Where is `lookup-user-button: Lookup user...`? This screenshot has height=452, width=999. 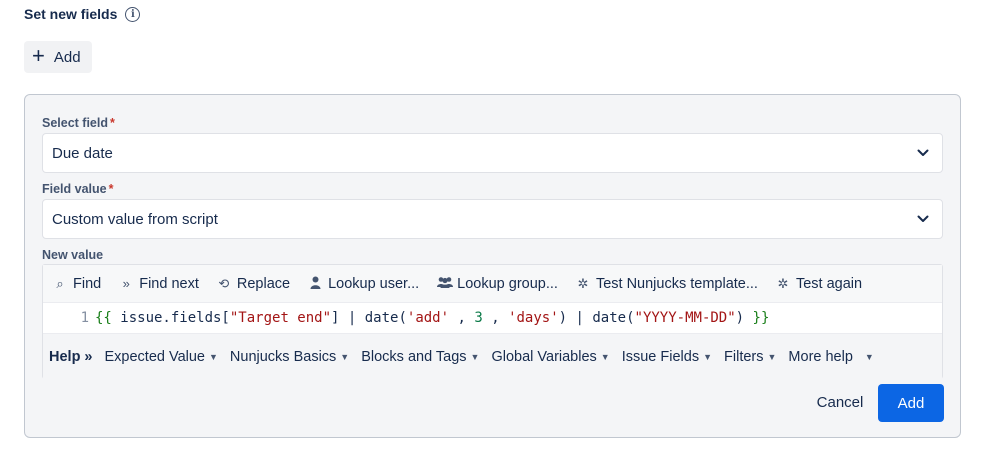
lookup-user-button: Lookup user... is located at coordinates (363, 284).